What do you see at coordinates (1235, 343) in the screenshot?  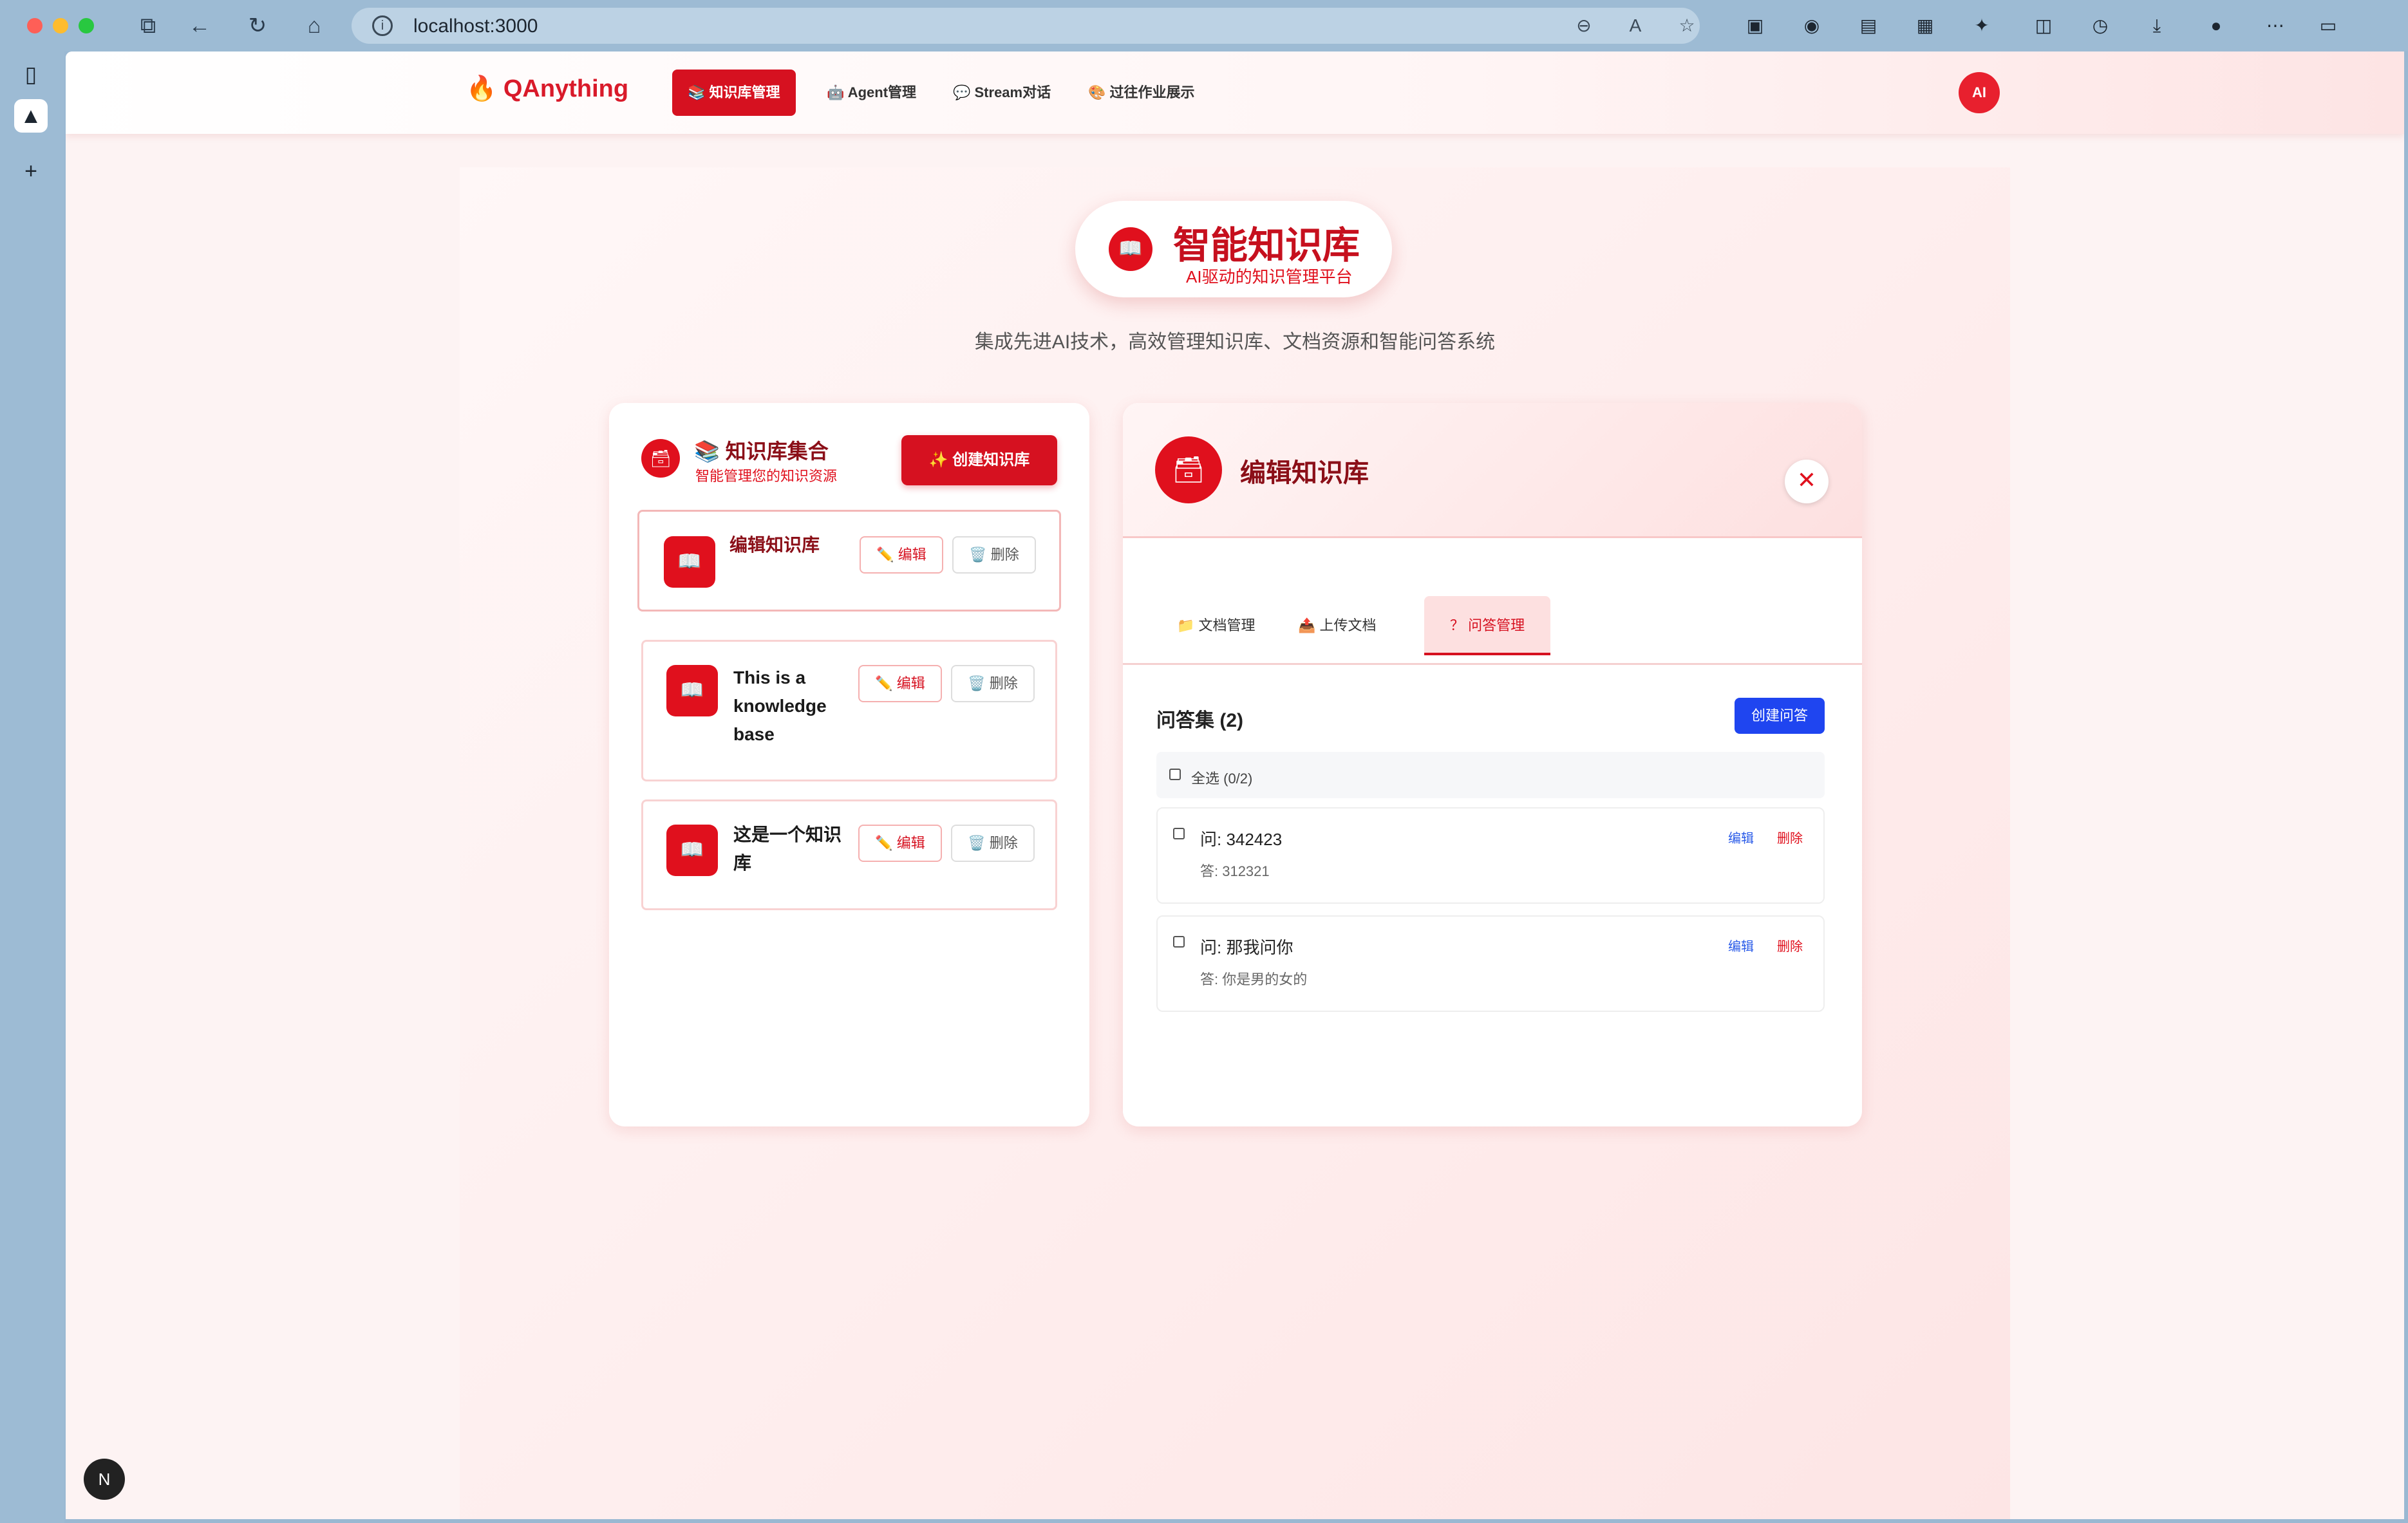 I see `hero-tagline: 集成先进AI技术，高效管理知识库、文档资源和智能问答系统` at bounding box center [1235, 343].